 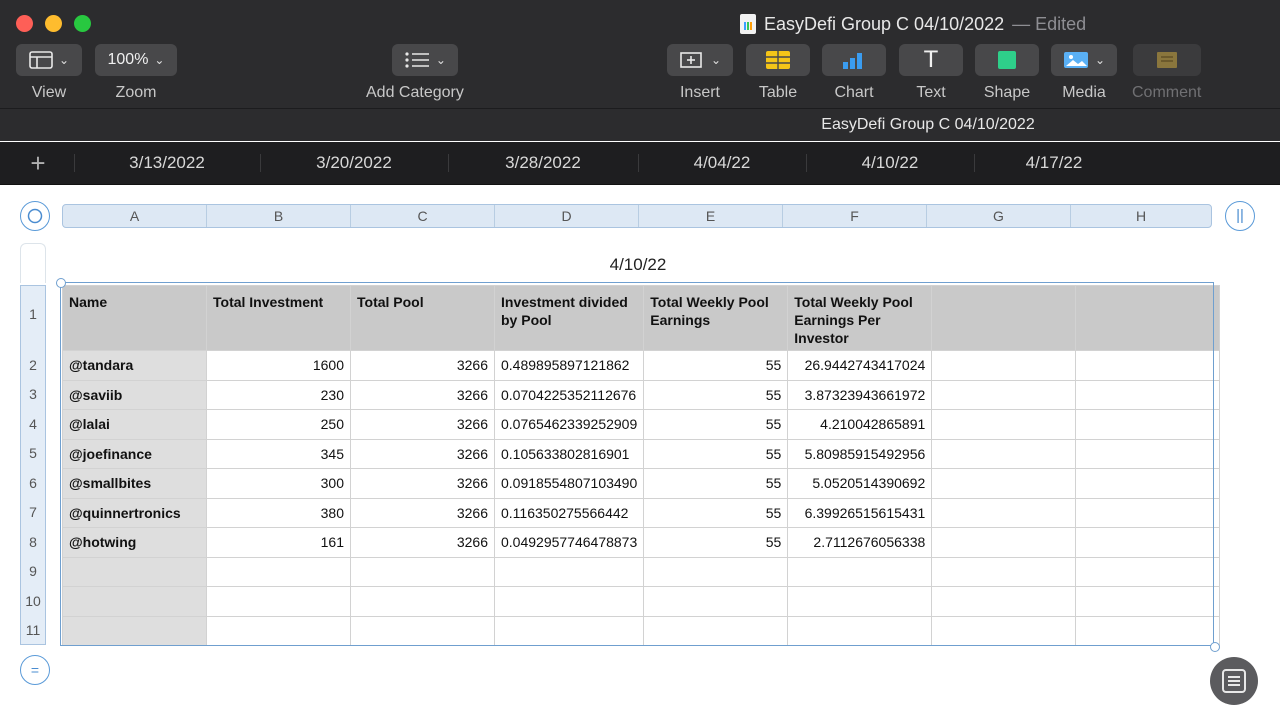 I want to click on table-resize-handle, so click(x=1215, y=647).